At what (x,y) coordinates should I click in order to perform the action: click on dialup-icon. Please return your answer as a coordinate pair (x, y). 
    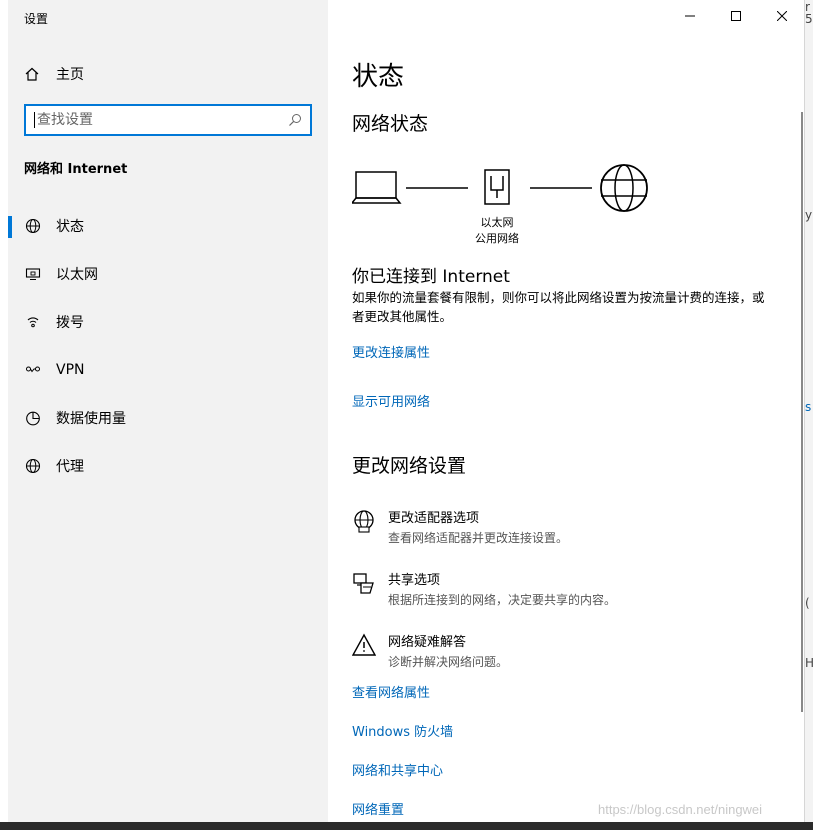
    Looking at the image, I should click on (33, 322).